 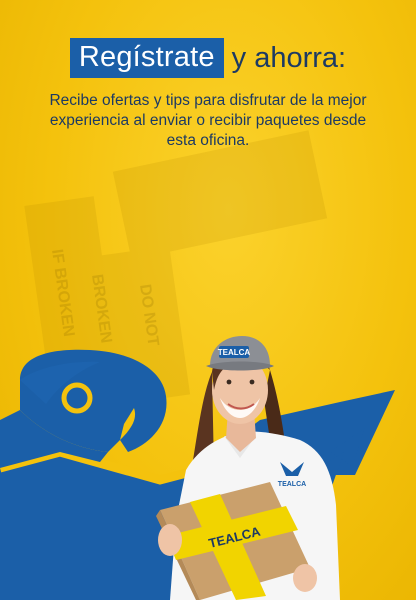 I want to click on headline-rest: y ahorra:, so click(x=289, y=58).